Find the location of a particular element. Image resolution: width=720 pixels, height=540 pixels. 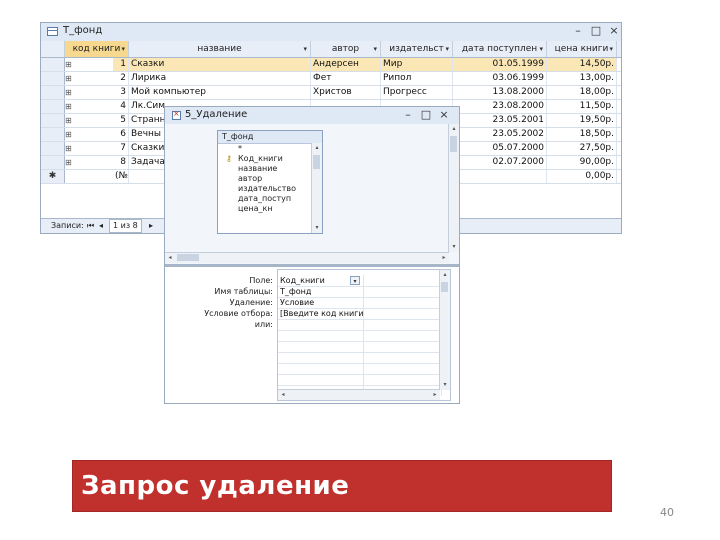

field-list-scrollbar: ▴ ▾ is located at coordinates (316, 188).